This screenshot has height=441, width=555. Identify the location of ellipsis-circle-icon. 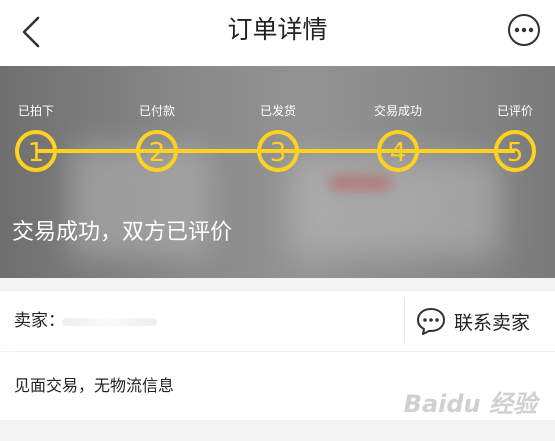
(524, 30).